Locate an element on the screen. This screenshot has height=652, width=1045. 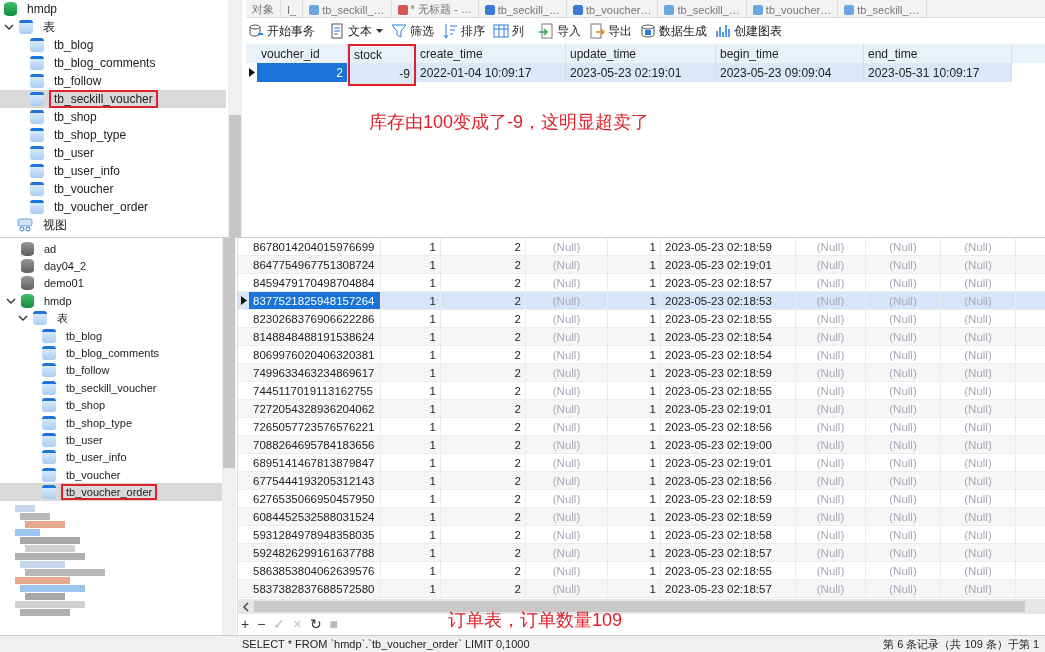
table-row: 5837382837688572580 1 2 (Null) 1 2023-05-23 02:18:57 (Null) (Null) (Null) is located at coordinates (641, 589).